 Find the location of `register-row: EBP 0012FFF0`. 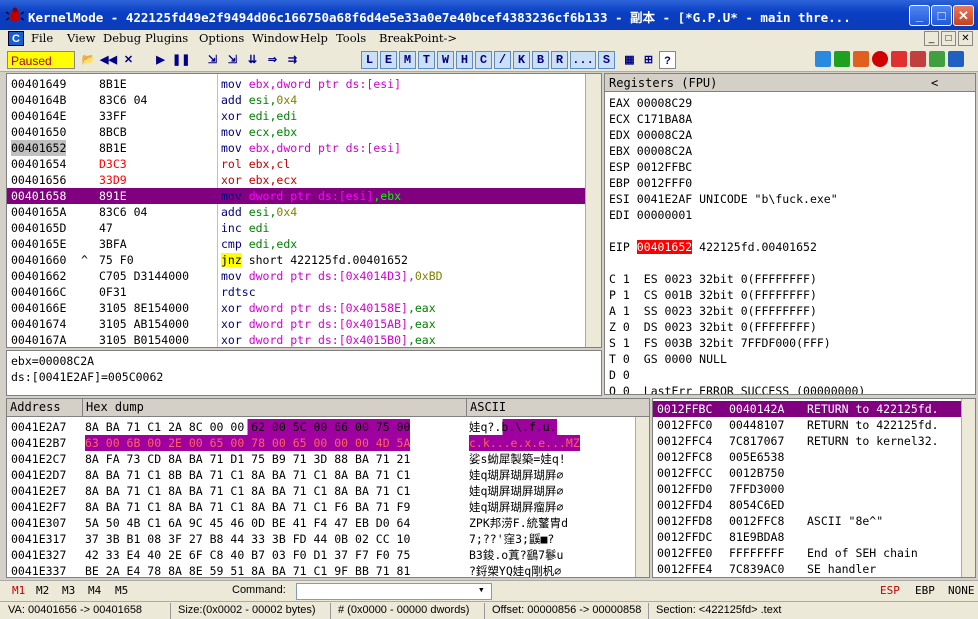

register-row: EBP 0012FFF0 is located at coordinates (654, 183).